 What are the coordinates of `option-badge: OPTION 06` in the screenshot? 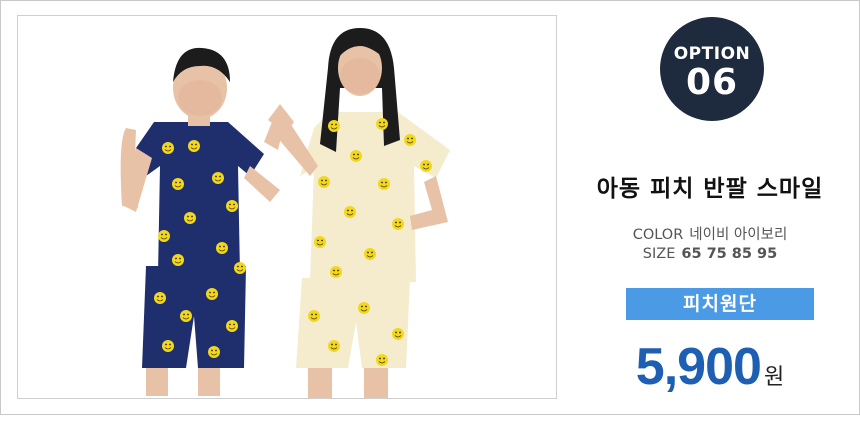 It's located at (712, 69).